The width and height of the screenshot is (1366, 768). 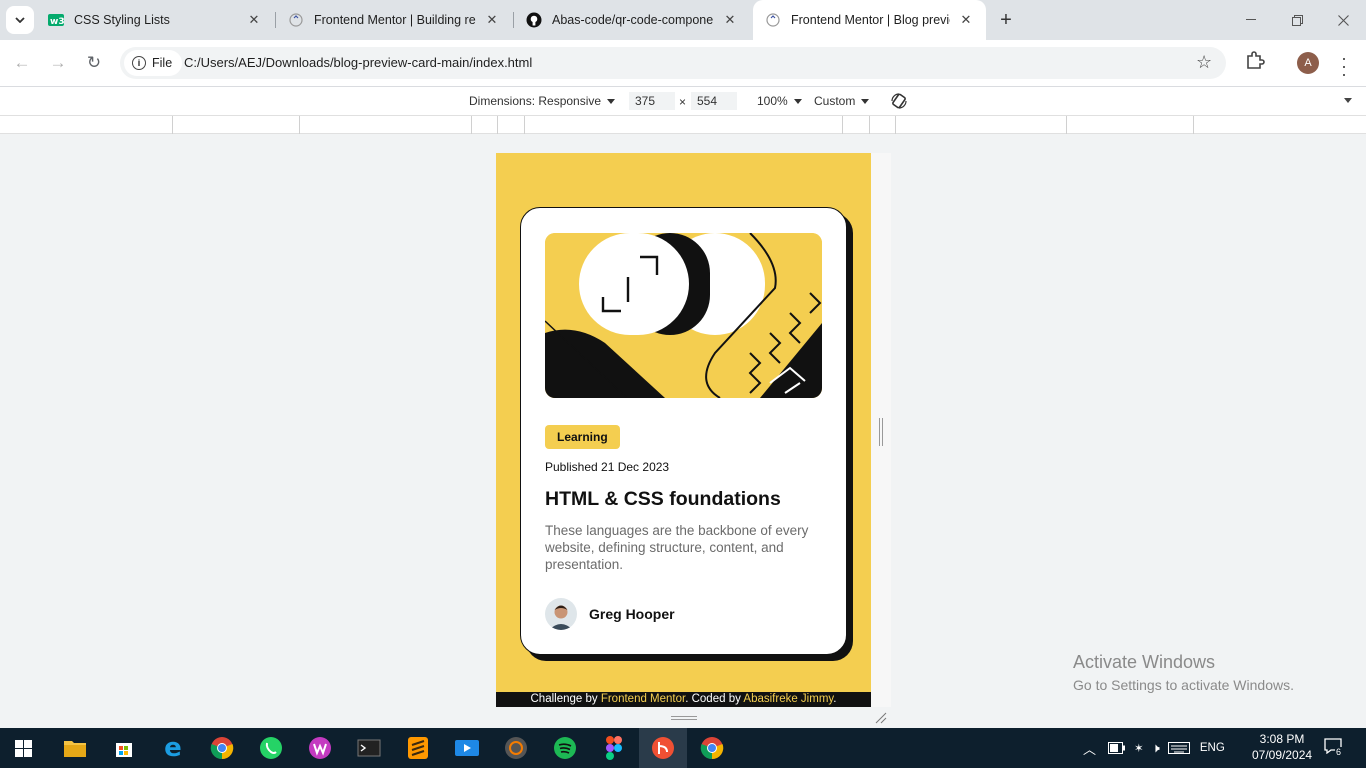 What do you see at coordinates (1212, 748) in the screenshot?
I see `language-indicator: ENG` at bounding box center [1212, 748].